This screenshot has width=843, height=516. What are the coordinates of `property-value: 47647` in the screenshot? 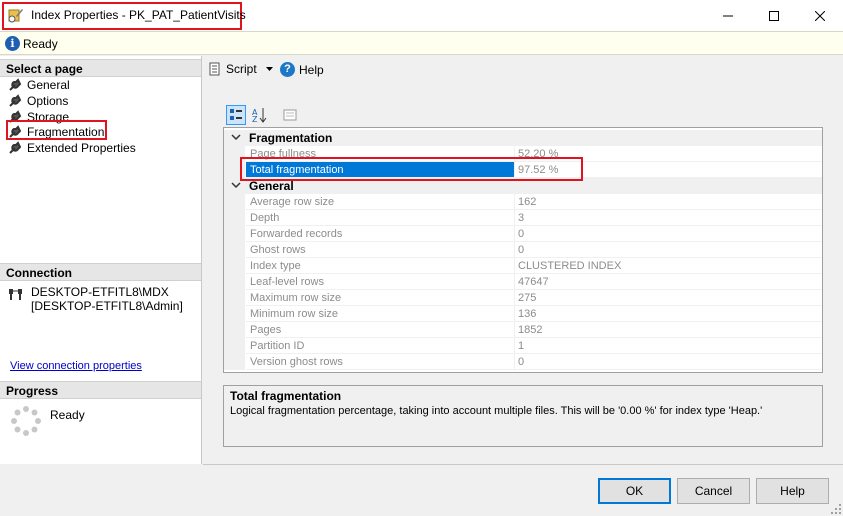 It's located at (668, 282).